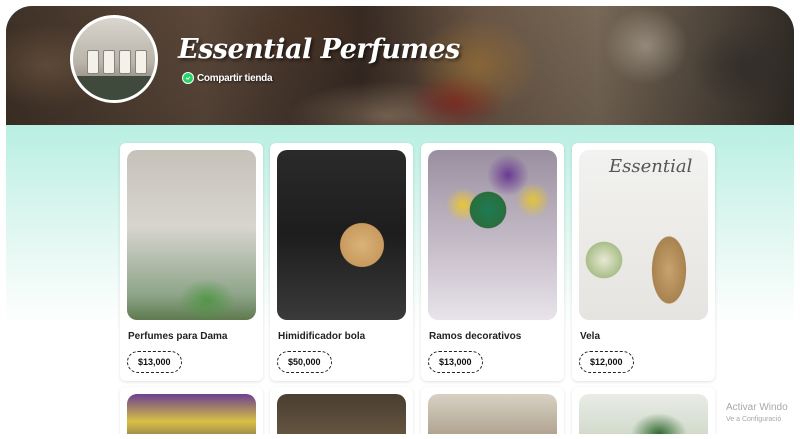  I want to click on windows-activation-watermark: Activar Windo Ve a Configuració, so click(757, 412).